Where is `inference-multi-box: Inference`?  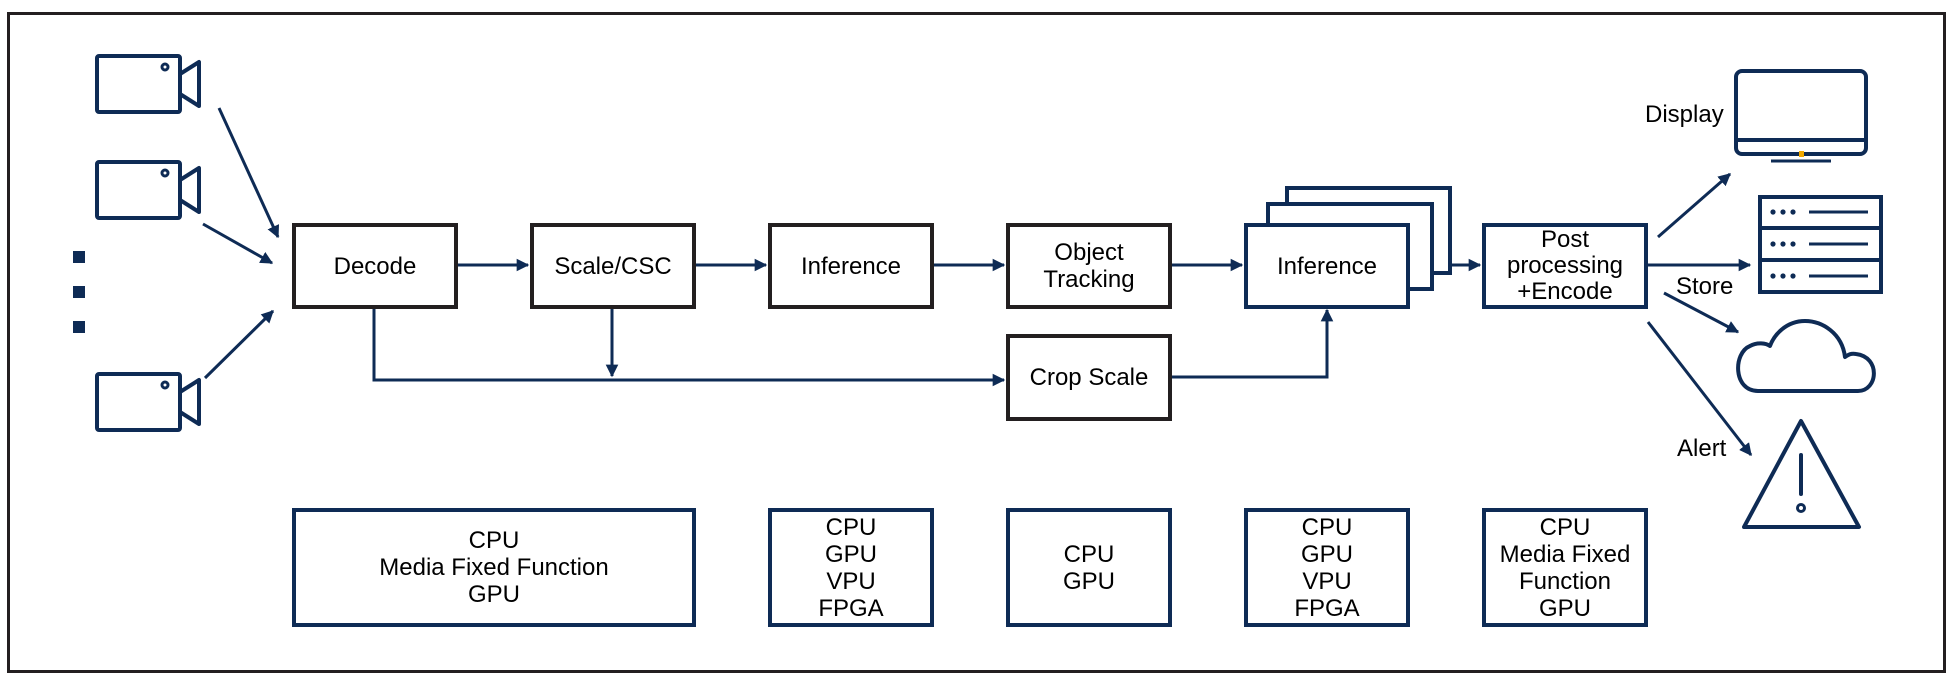
inference-multi-box: Inference is located at coordinates (1327, 266).